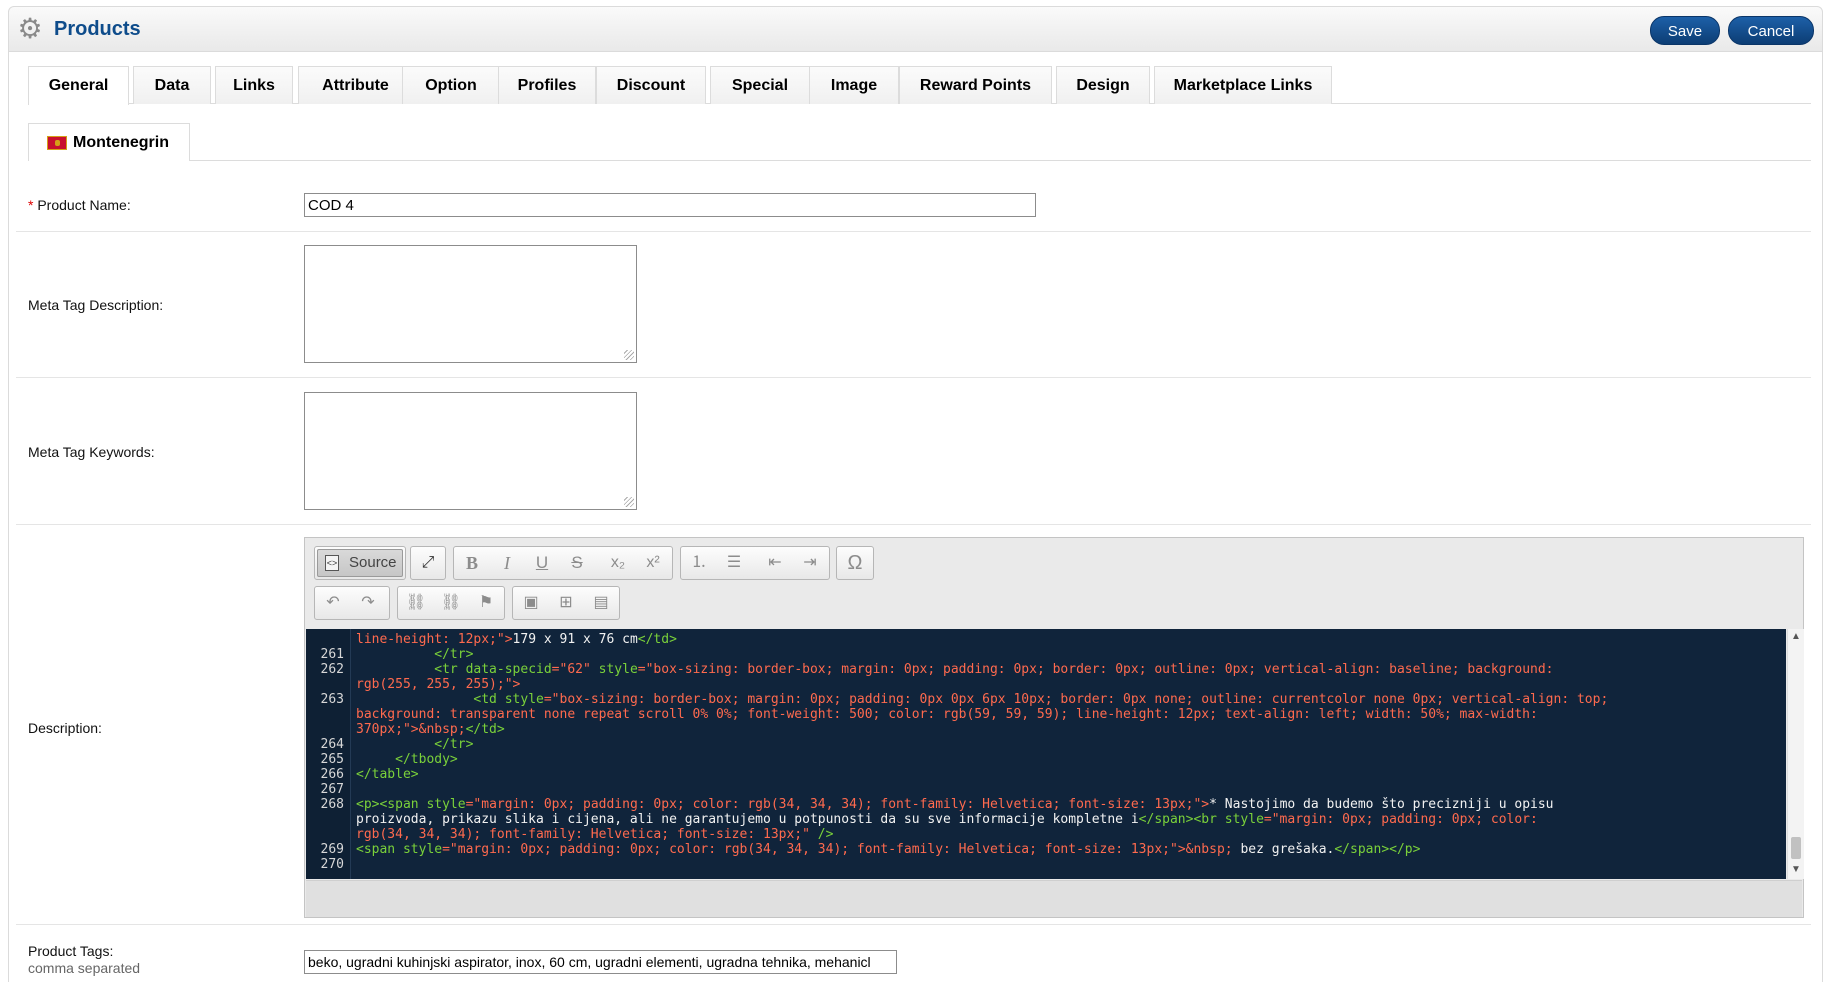  I want to click on product-tags-input, so click(600, 962).